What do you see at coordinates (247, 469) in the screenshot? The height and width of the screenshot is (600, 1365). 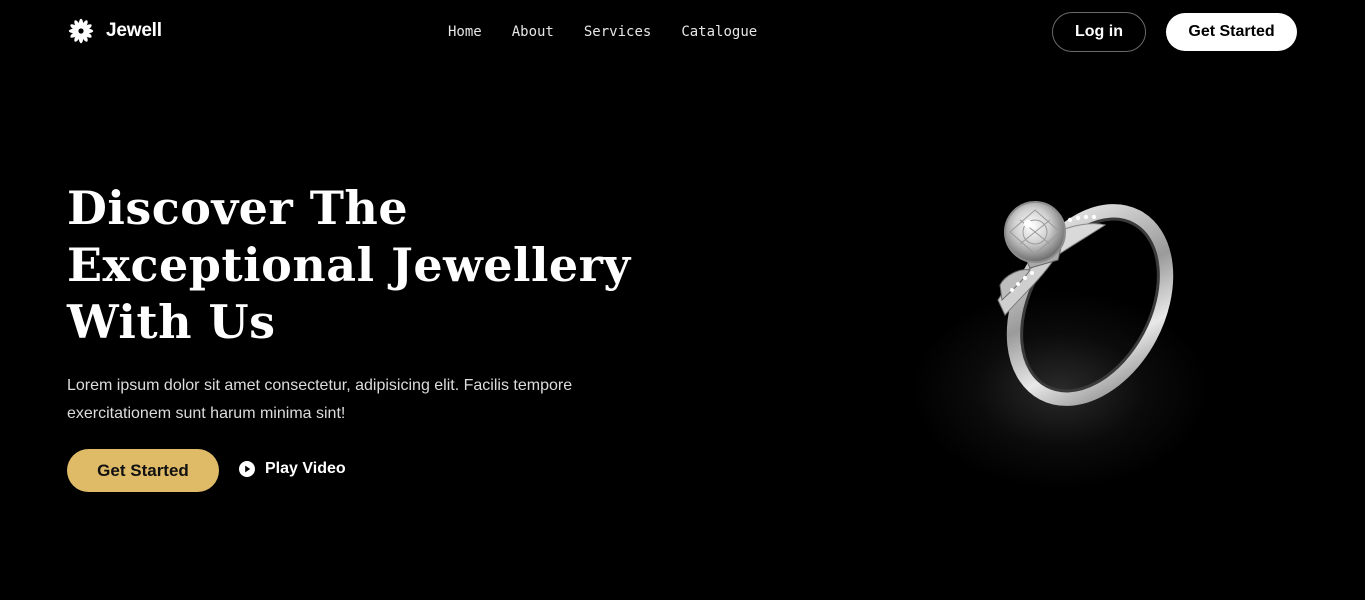 I see `play-circle-icon` at bounding box center [247, 469].